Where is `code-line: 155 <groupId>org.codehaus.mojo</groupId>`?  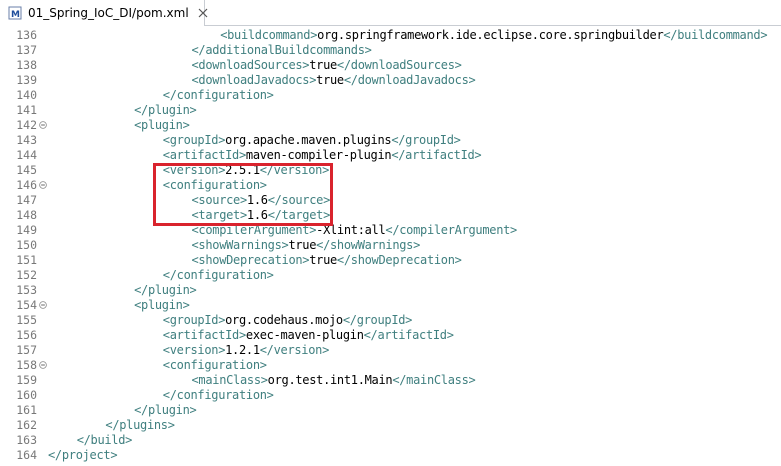 code-line: 155 <groupId>org.codehaus.mojo</groupId> is located at coordinates (390, 320).